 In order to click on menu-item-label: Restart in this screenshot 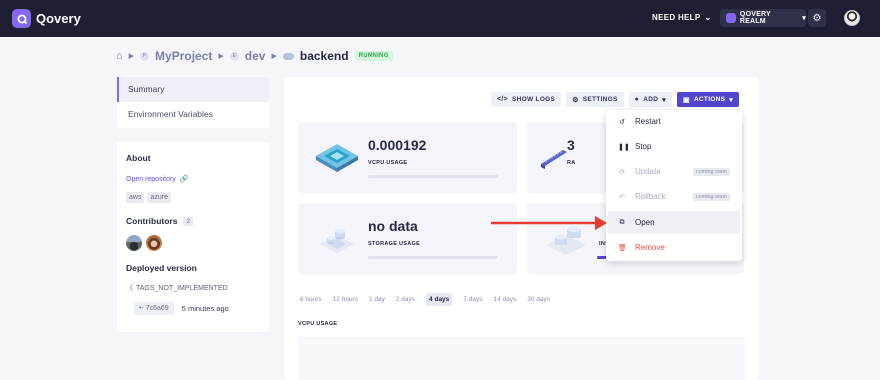, I will do `click(648, 121)`.